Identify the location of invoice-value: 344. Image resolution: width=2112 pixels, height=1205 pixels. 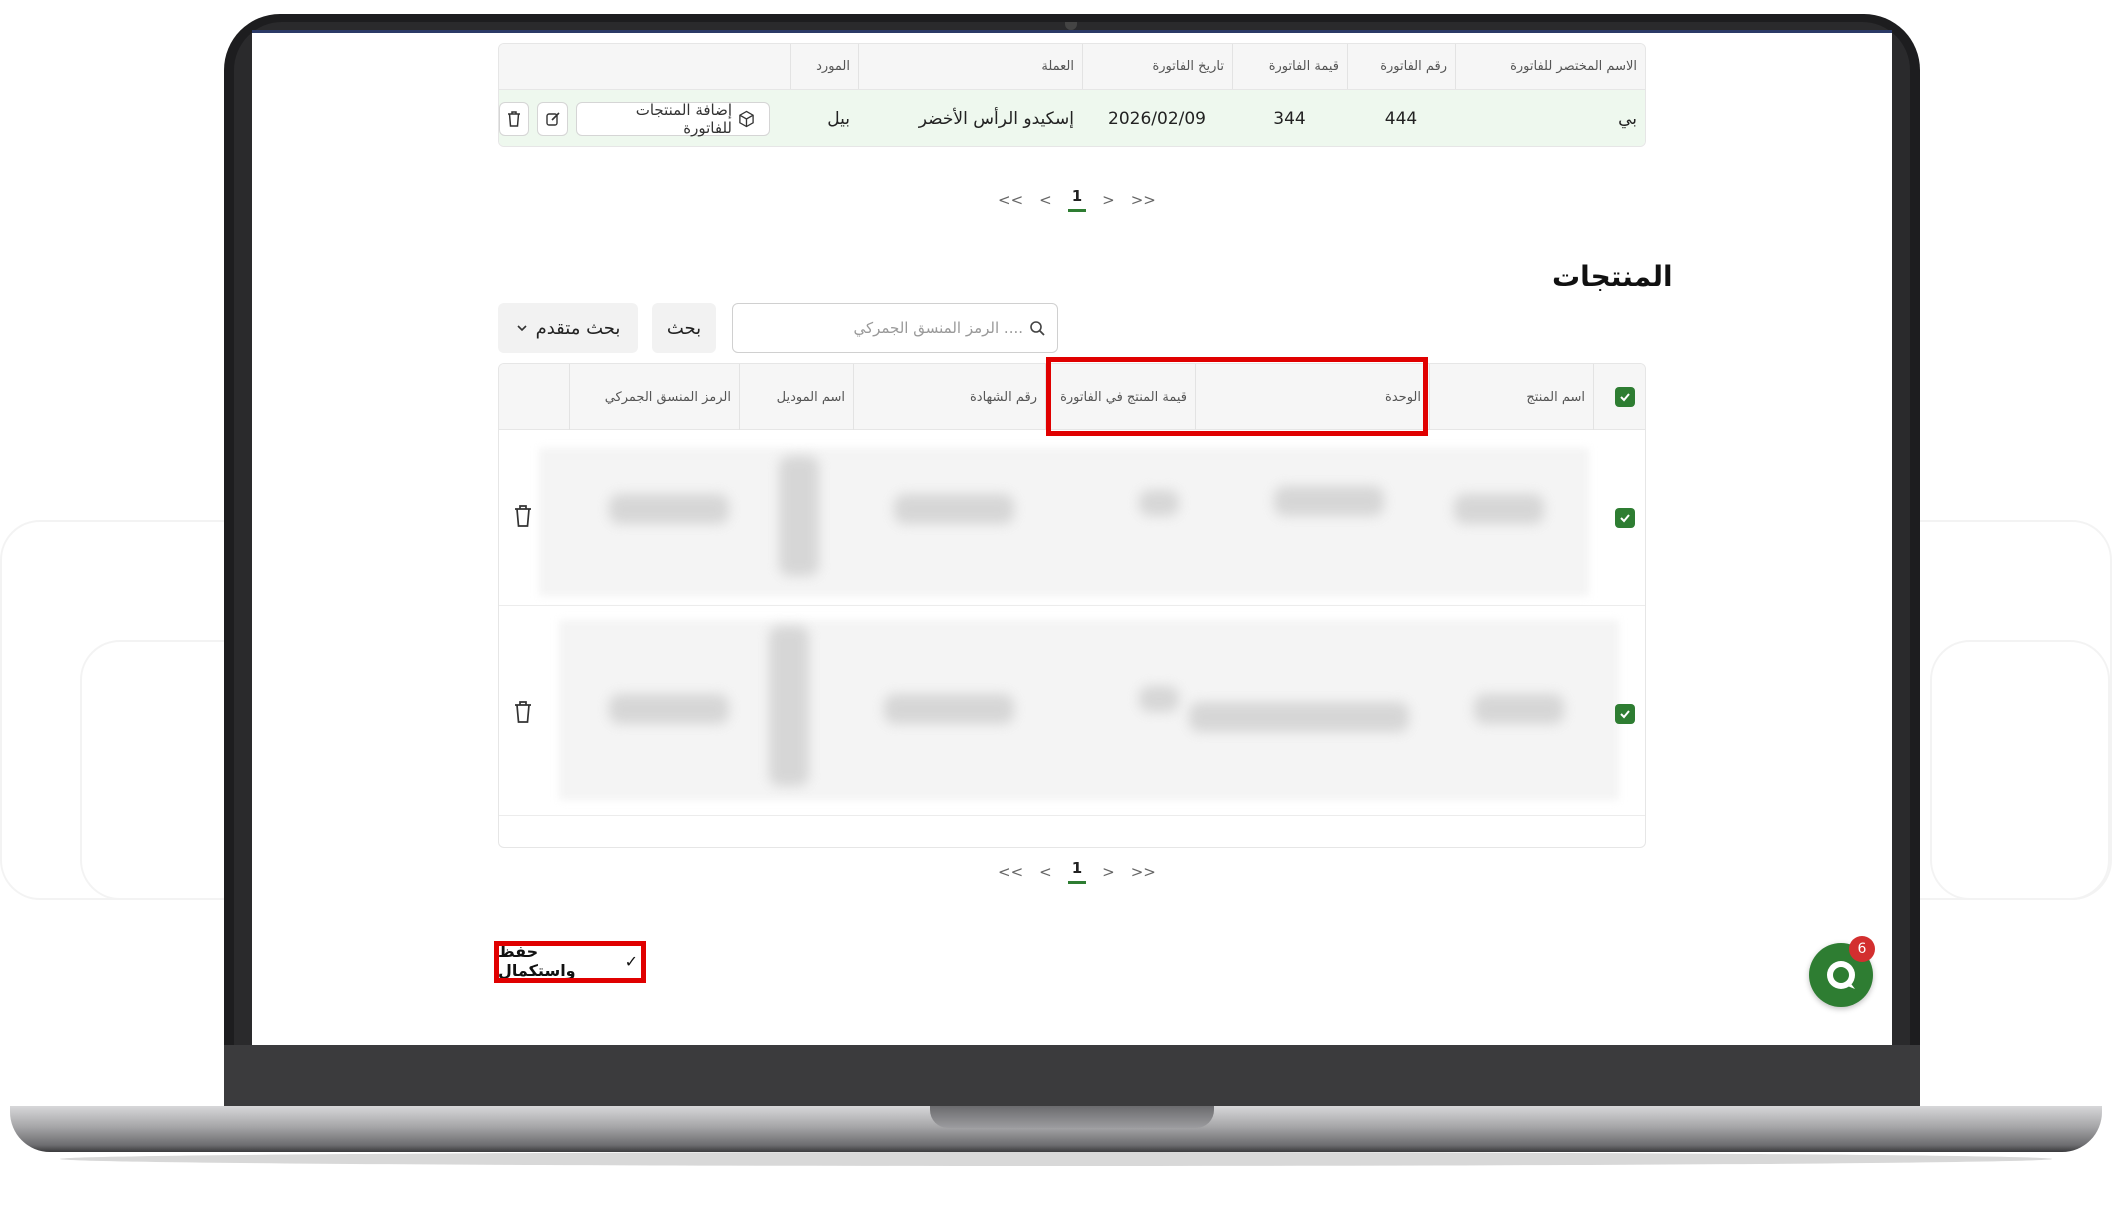
(1289, 119).